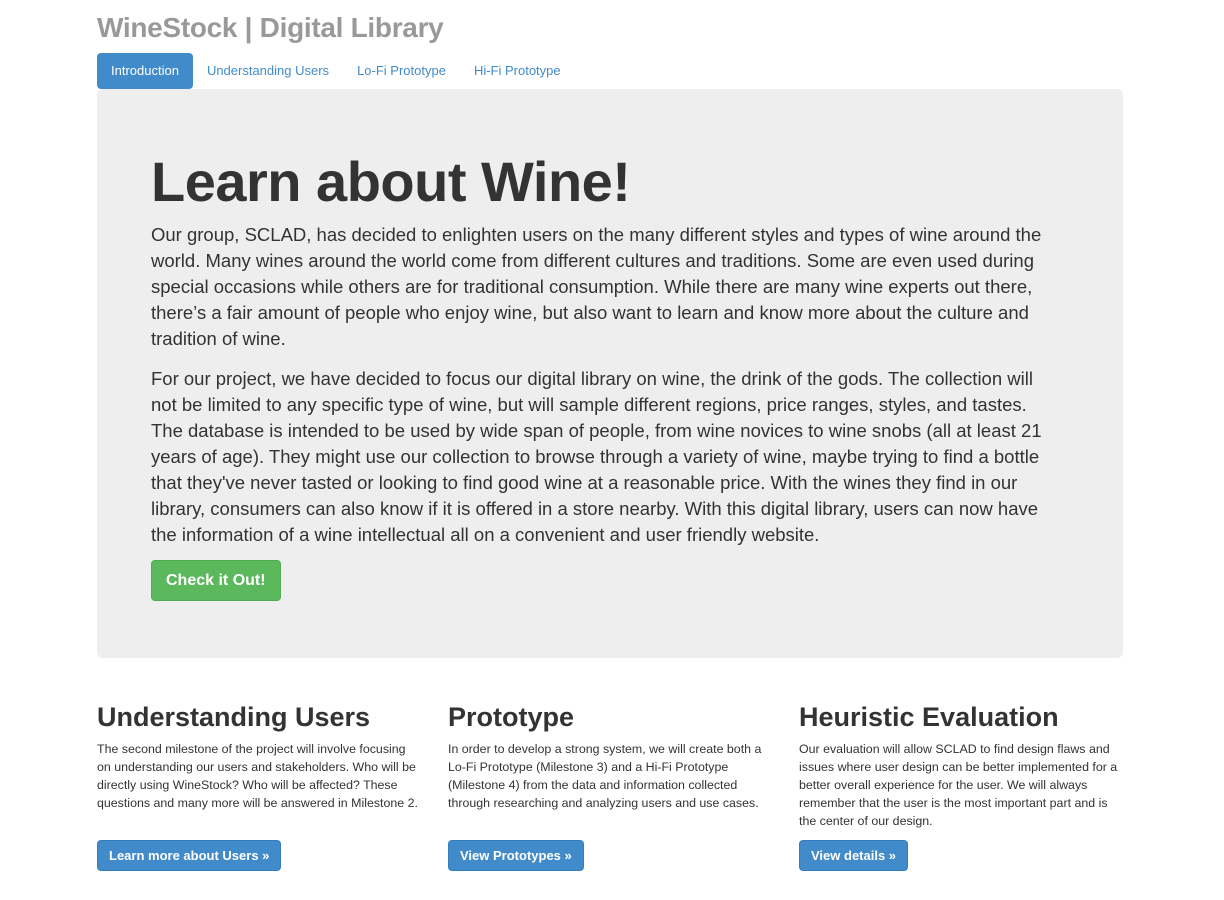  What do you see at coordinates (401, 71) in the screenshot?
I see `tab-lofi-prototype: Lo-Fi Prototype` at bounding box center [401, 71].